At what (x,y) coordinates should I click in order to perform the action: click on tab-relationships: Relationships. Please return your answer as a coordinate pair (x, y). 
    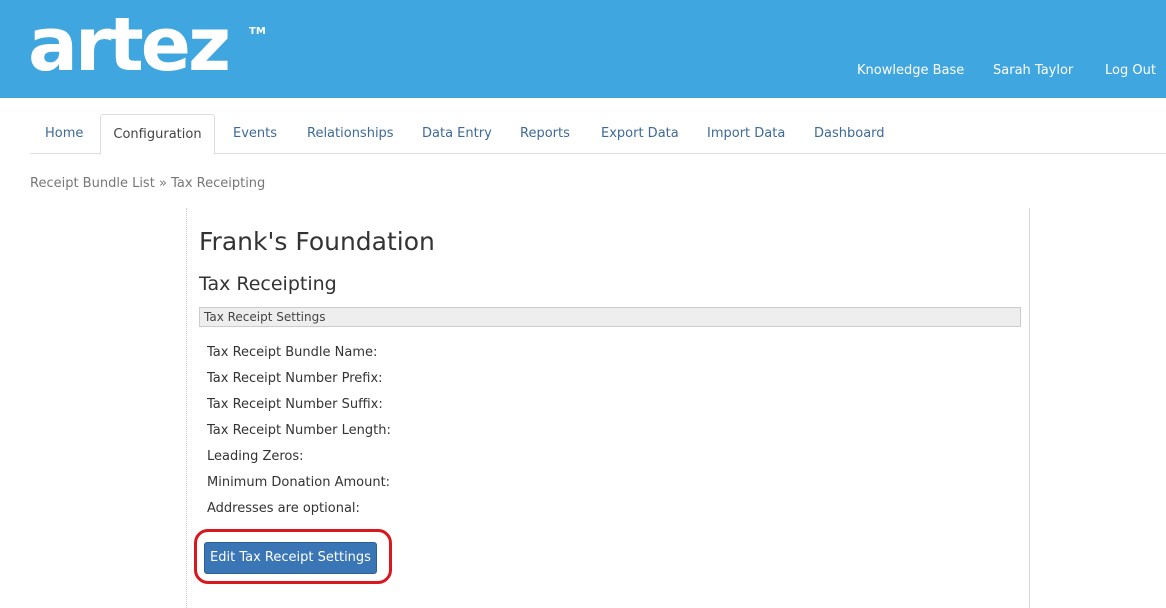
    Looking at the image, I should click on (350, 134).